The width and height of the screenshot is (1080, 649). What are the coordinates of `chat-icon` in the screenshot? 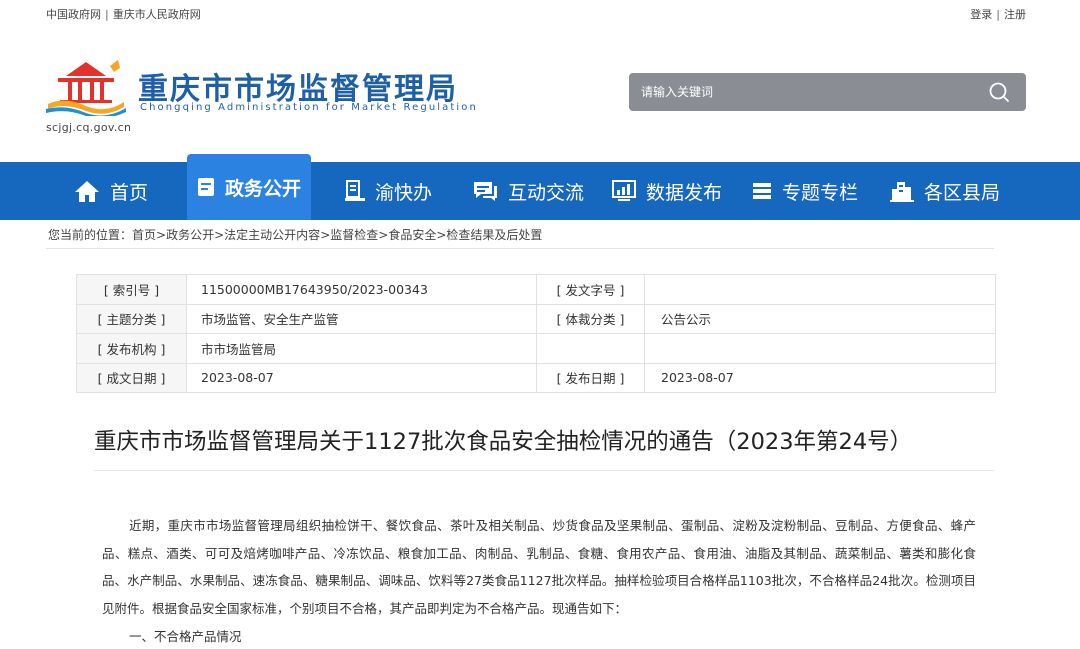 It's located at (485, 191).